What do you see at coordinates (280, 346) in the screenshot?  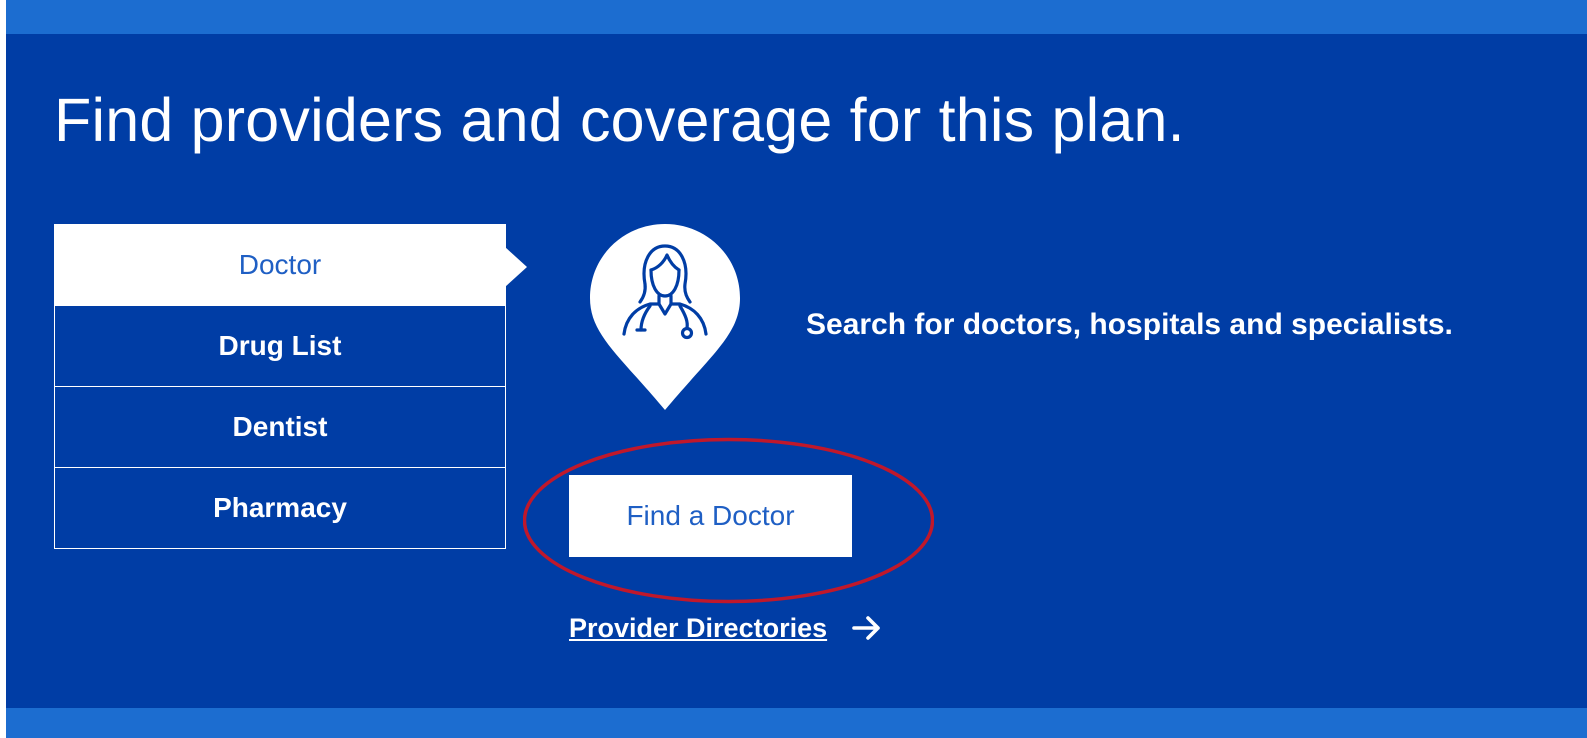 I see `tab-drug-list: Drug List` at bounding box center [280, 346].